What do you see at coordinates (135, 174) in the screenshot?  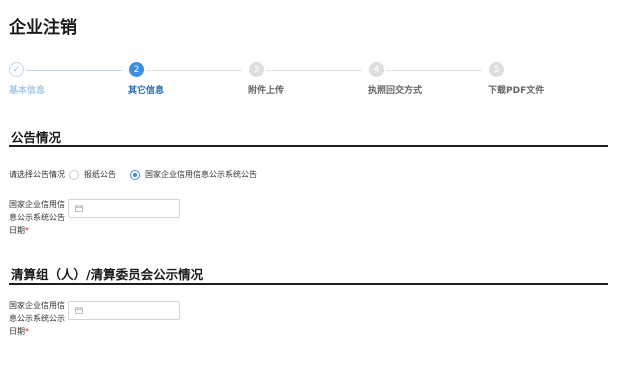 I see `radio-button-checked` at bounding box center [135, 174].